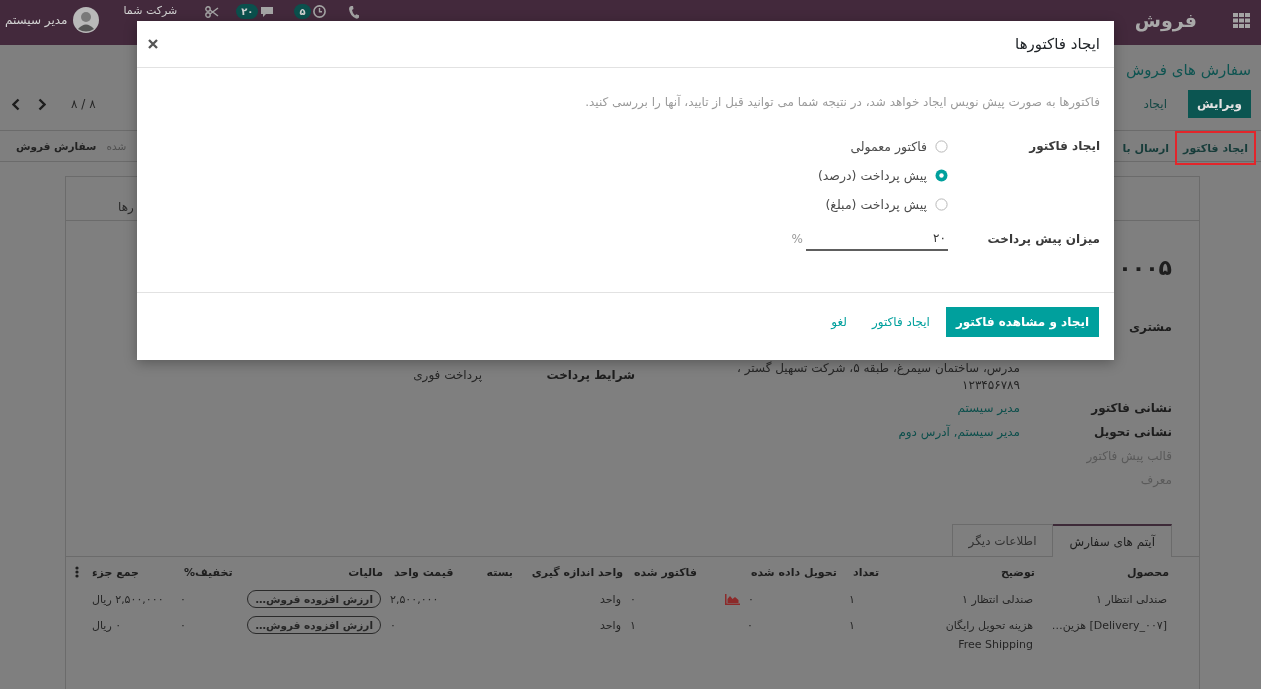  What do you see at coordinates (1017, 572) in the screenshot?
I see `column-header: توضیح` at bounding box center [1017, 572].